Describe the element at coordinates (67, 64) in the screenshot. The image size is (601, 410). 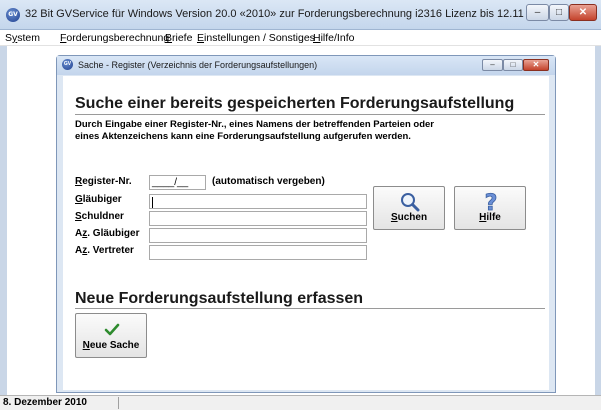
I see `window-logo-icon: GV` at that location.